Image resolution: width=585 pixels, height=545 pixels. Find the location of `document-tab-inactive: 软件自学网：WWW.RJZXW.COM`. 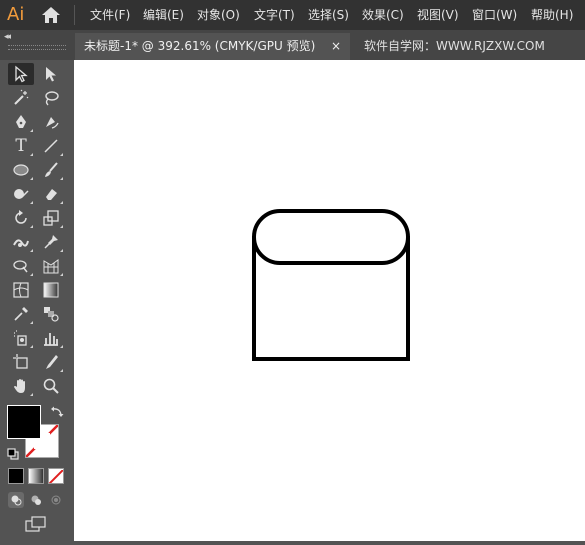

document-tab-inactive: 软件自学网：WWW.RJZXW.COM is located at coordinates (454, 46).